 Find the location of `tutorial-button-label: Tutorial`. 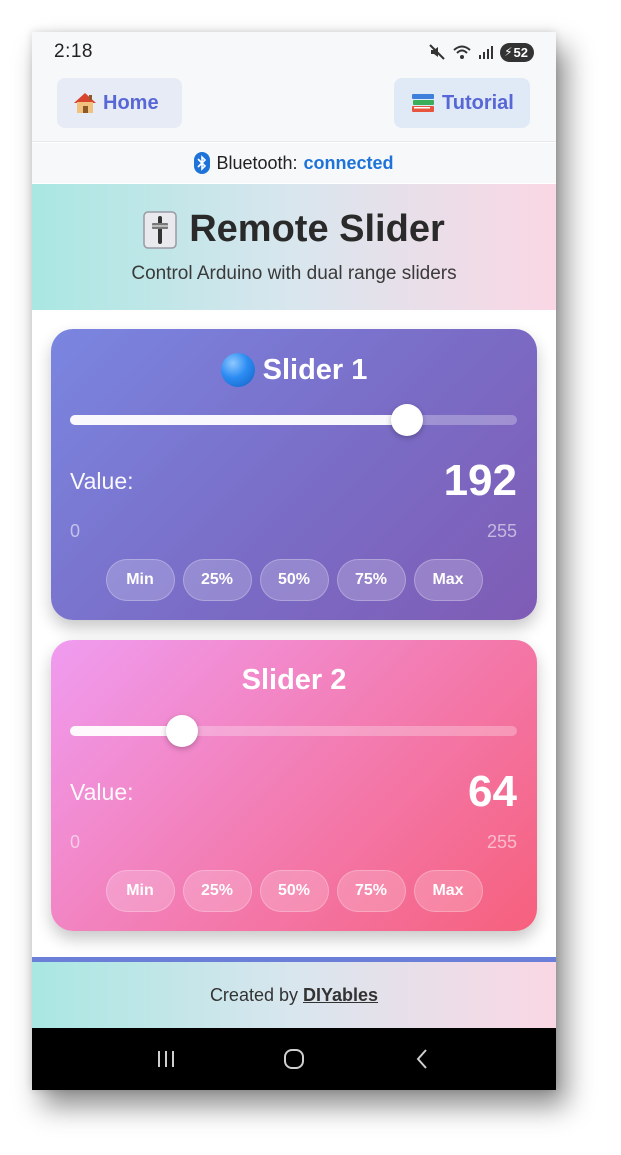

tutorial-button-label: Tutorial is located at coordinates (478, 102).